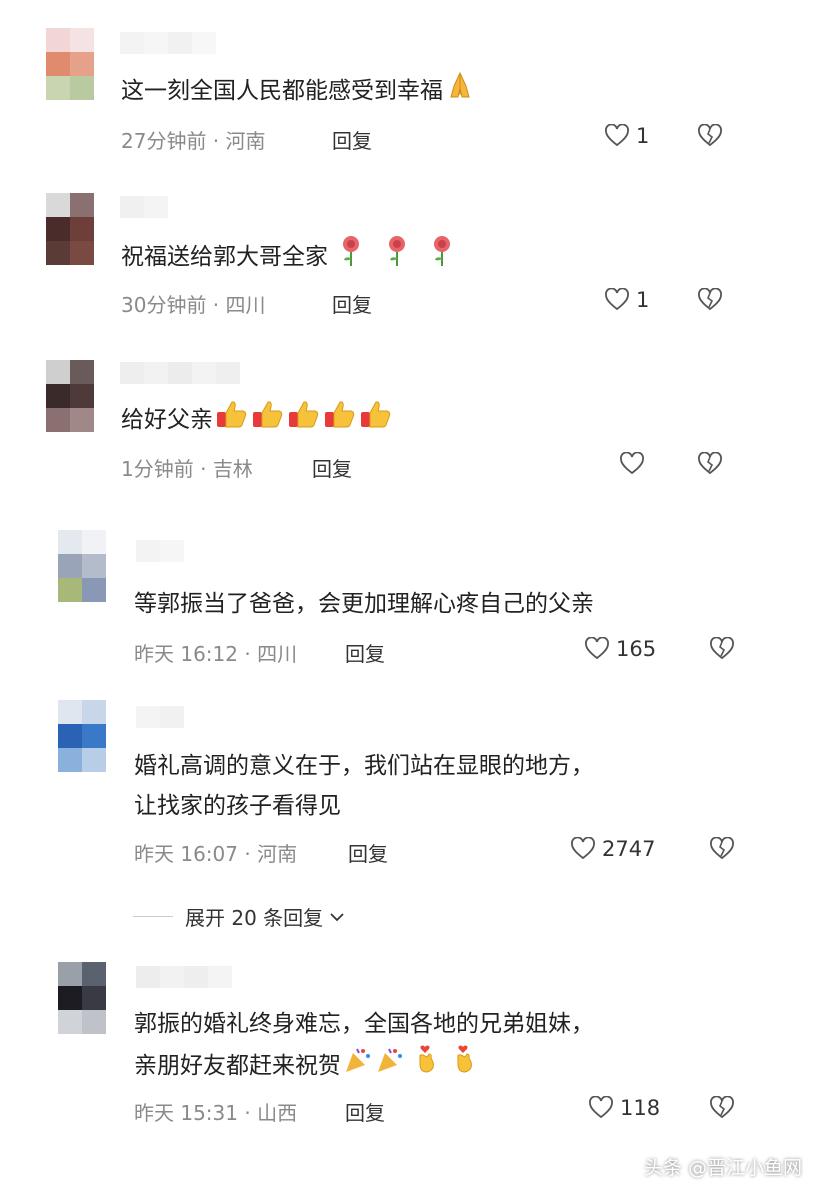 This screenshot has height=1194, width=820. I want to click on like-button: 2747, so click(612, 849).